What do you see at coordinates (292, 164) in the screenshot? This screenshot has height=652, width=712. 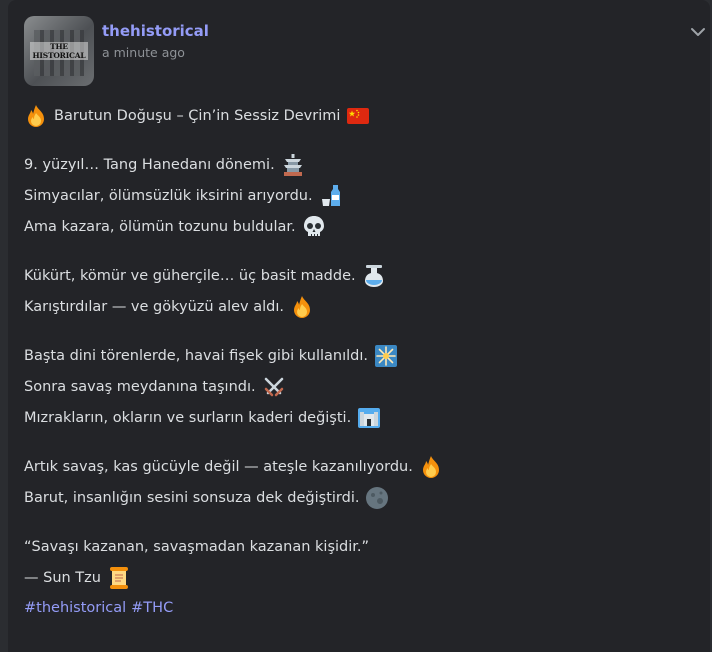 I see `pagoda-icon` at bounding box center [292, 164].